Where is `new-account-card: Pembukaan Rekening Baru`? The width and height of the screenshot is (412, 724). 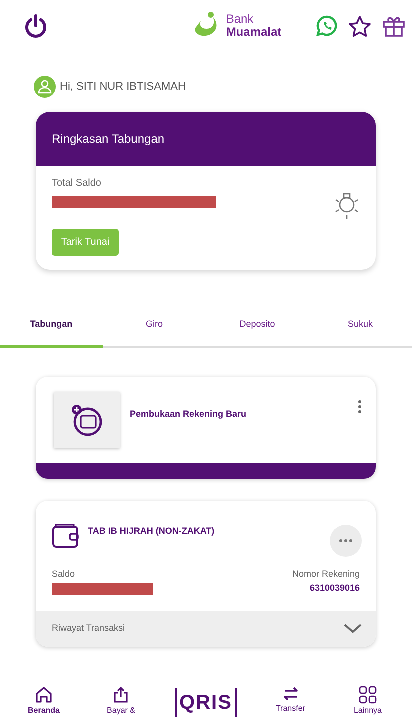 new-account-card: Pembukaan Rekening Baru is located at coordinates (206, 428).